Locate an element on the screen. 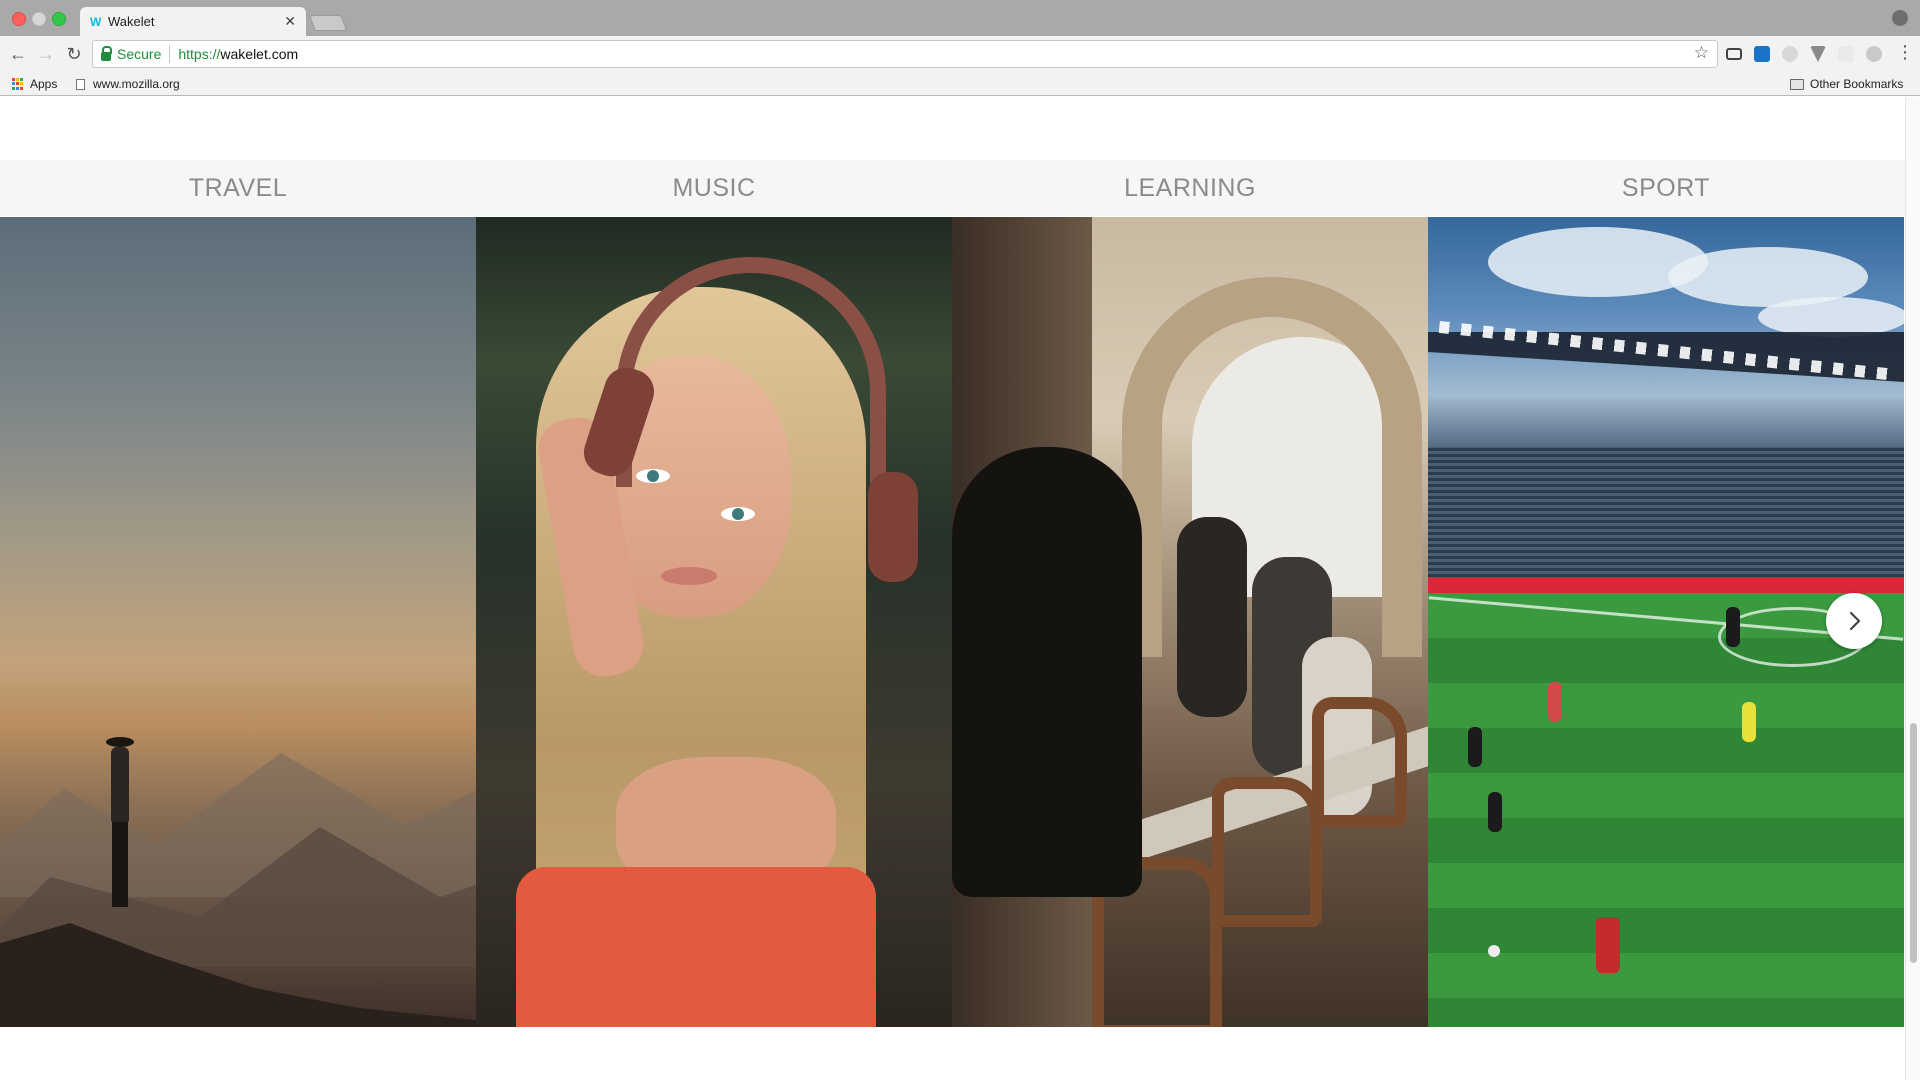  browser-menu-icon: ⋮ is located at coordinates (1905, 52).